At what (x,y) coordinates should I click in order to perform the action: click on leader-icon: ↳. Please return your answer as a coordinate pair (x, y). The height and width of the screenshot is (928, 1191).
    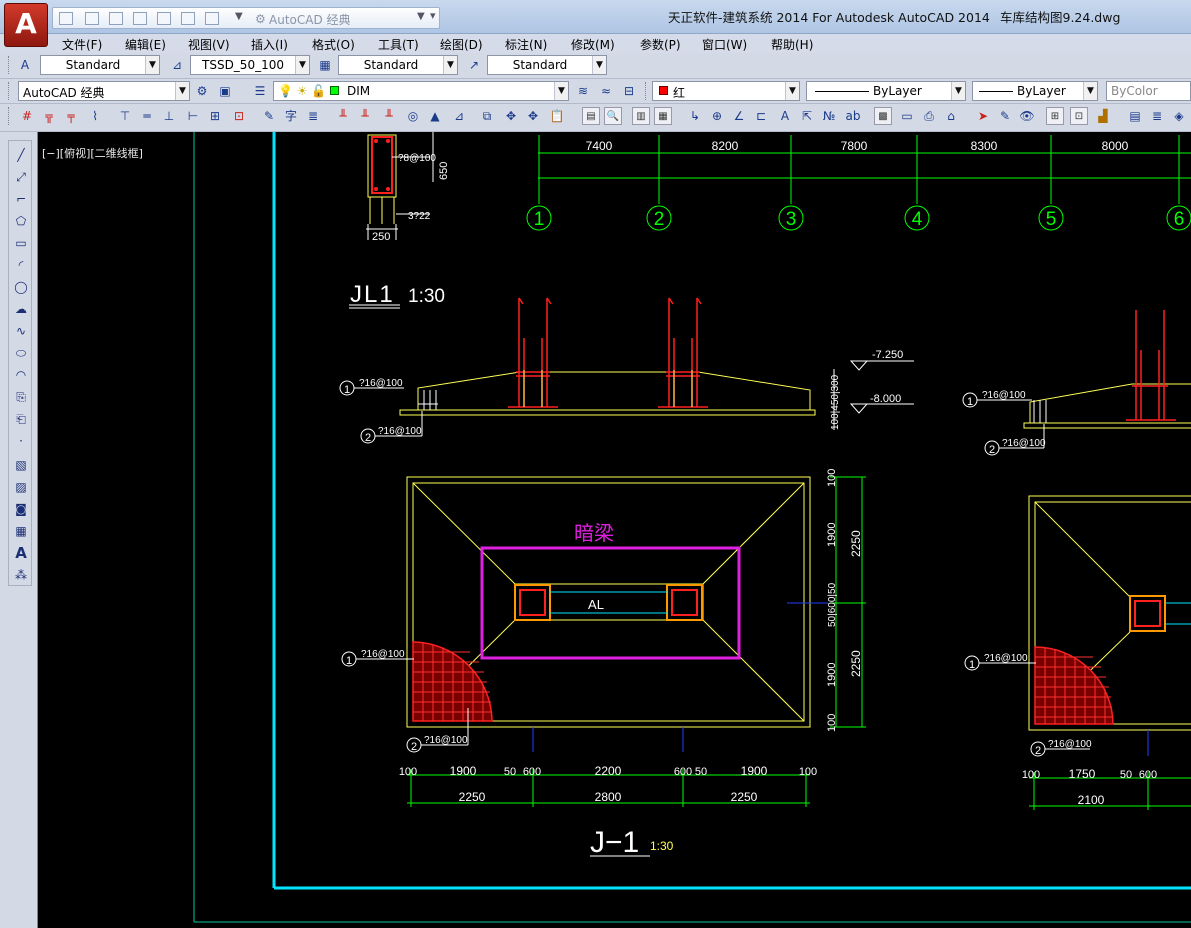
    Looking at the image, I should click on (695, 116).